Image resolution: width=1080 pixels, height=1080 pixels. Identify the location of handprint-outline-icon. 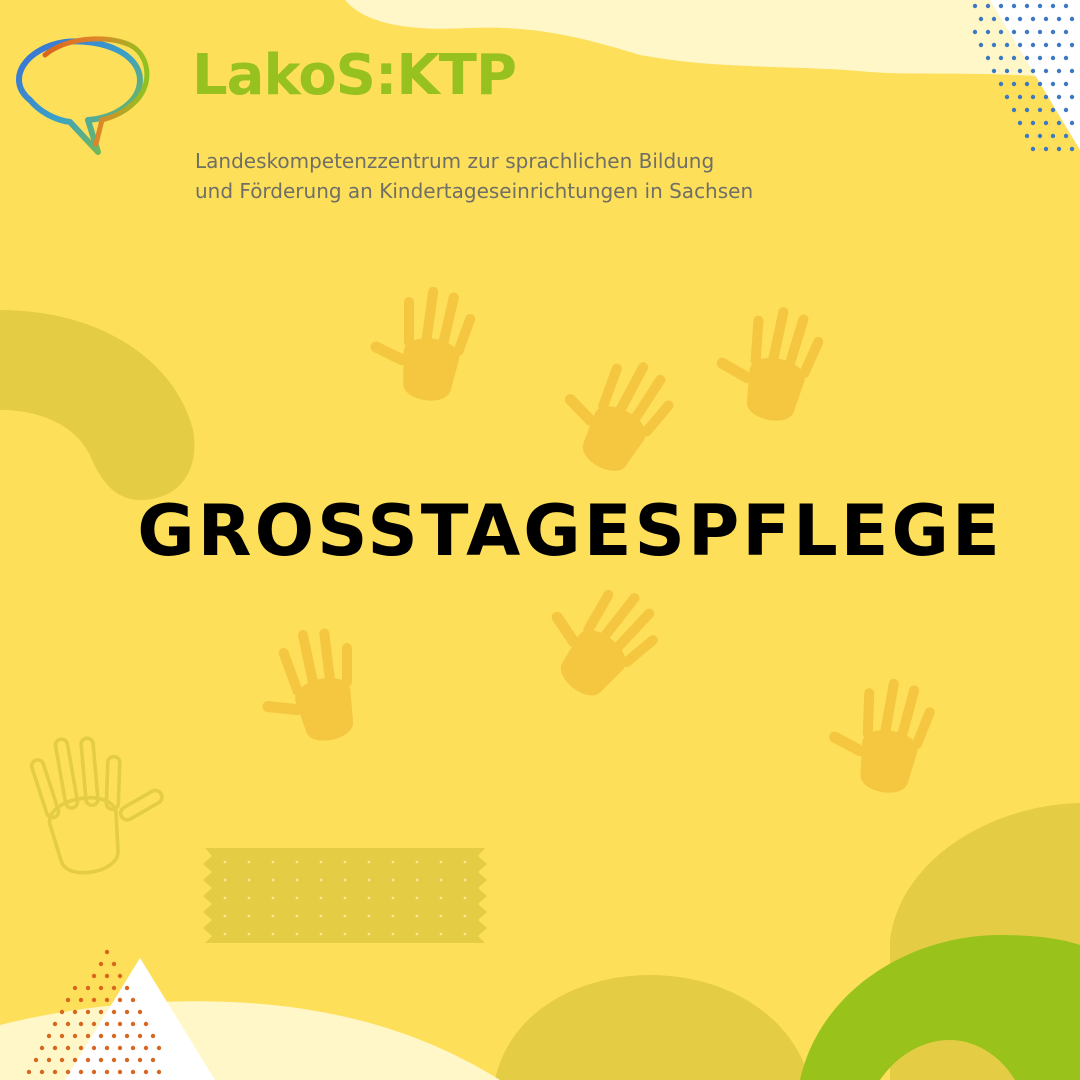
(101, 801).